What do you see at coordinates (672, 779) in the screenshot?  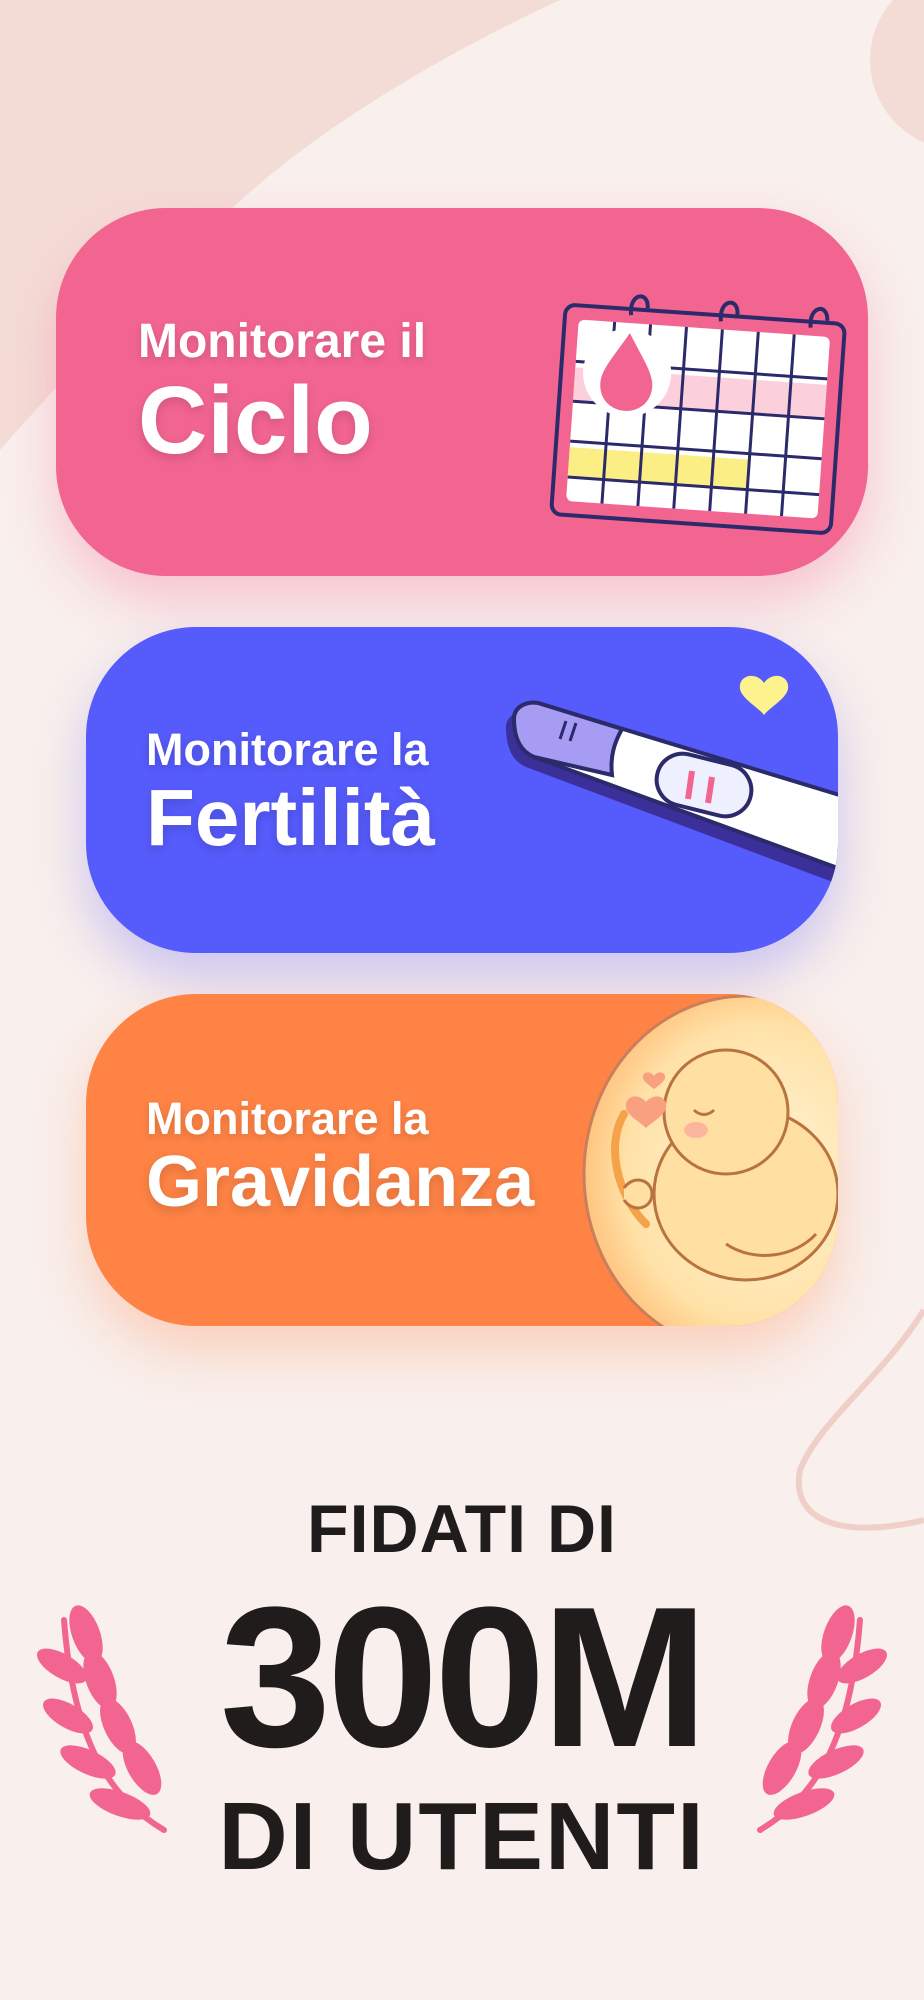 I see `ovulation-test-icon` at bounding box center [672, 779].